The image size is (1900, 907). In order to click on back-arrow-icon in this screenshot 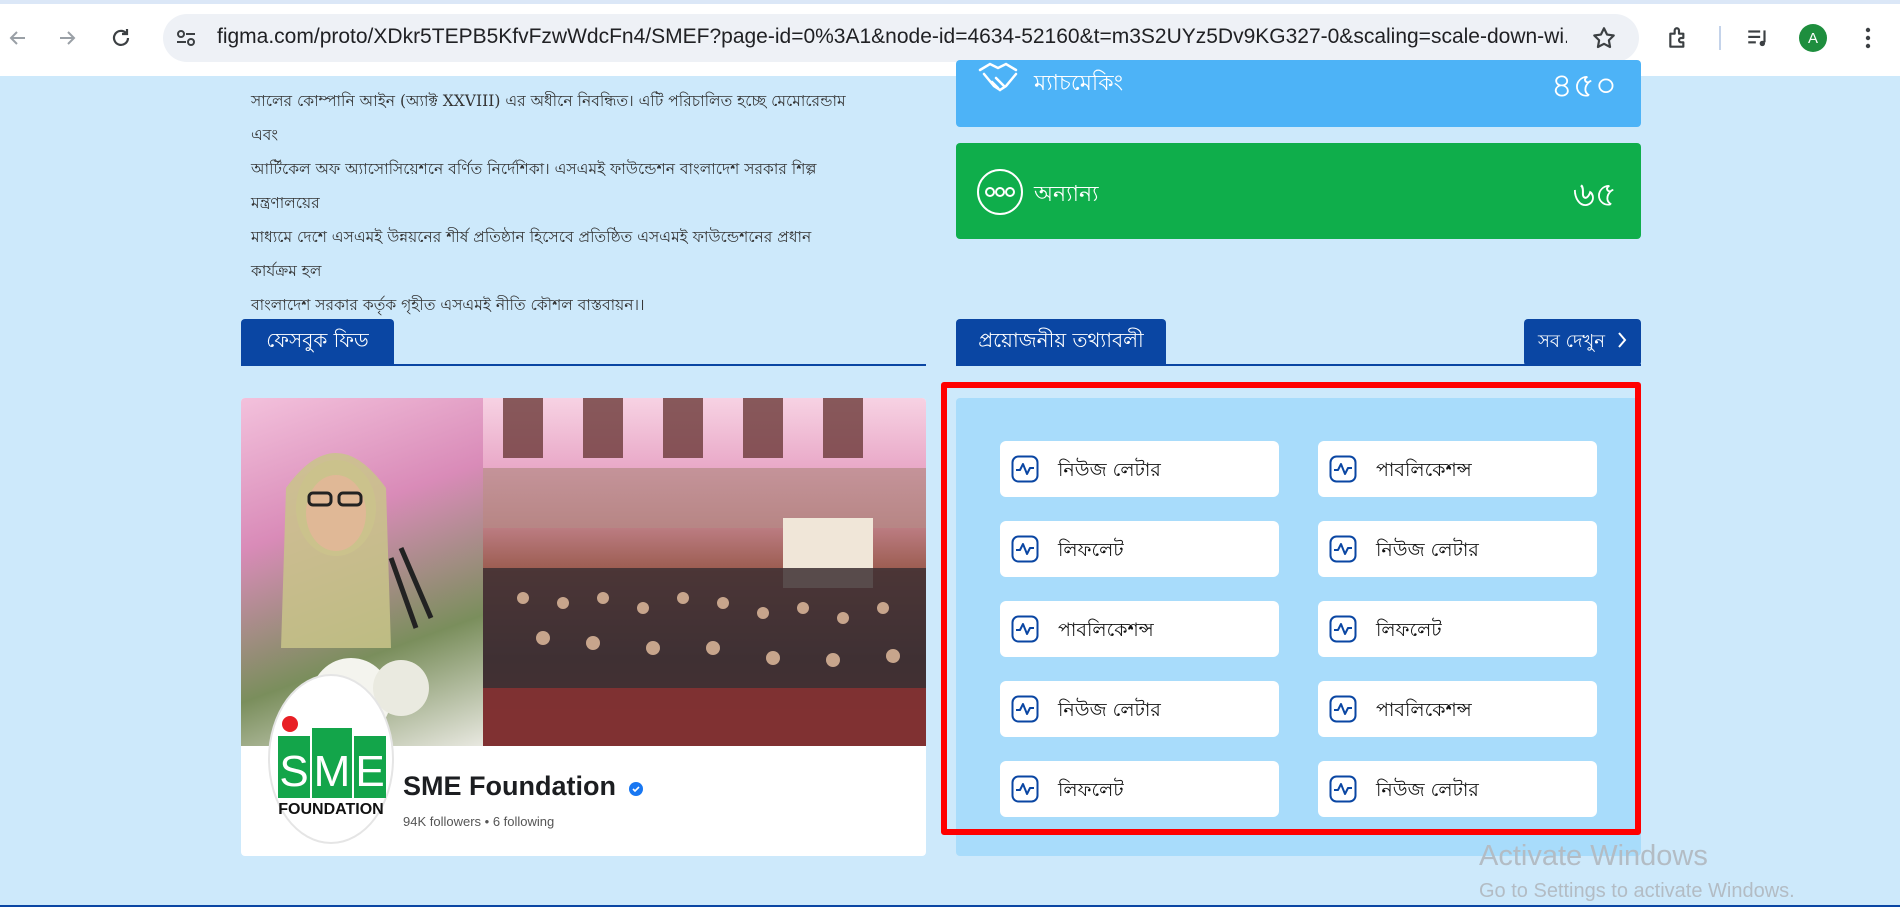, I will do `click(18, 38)`.